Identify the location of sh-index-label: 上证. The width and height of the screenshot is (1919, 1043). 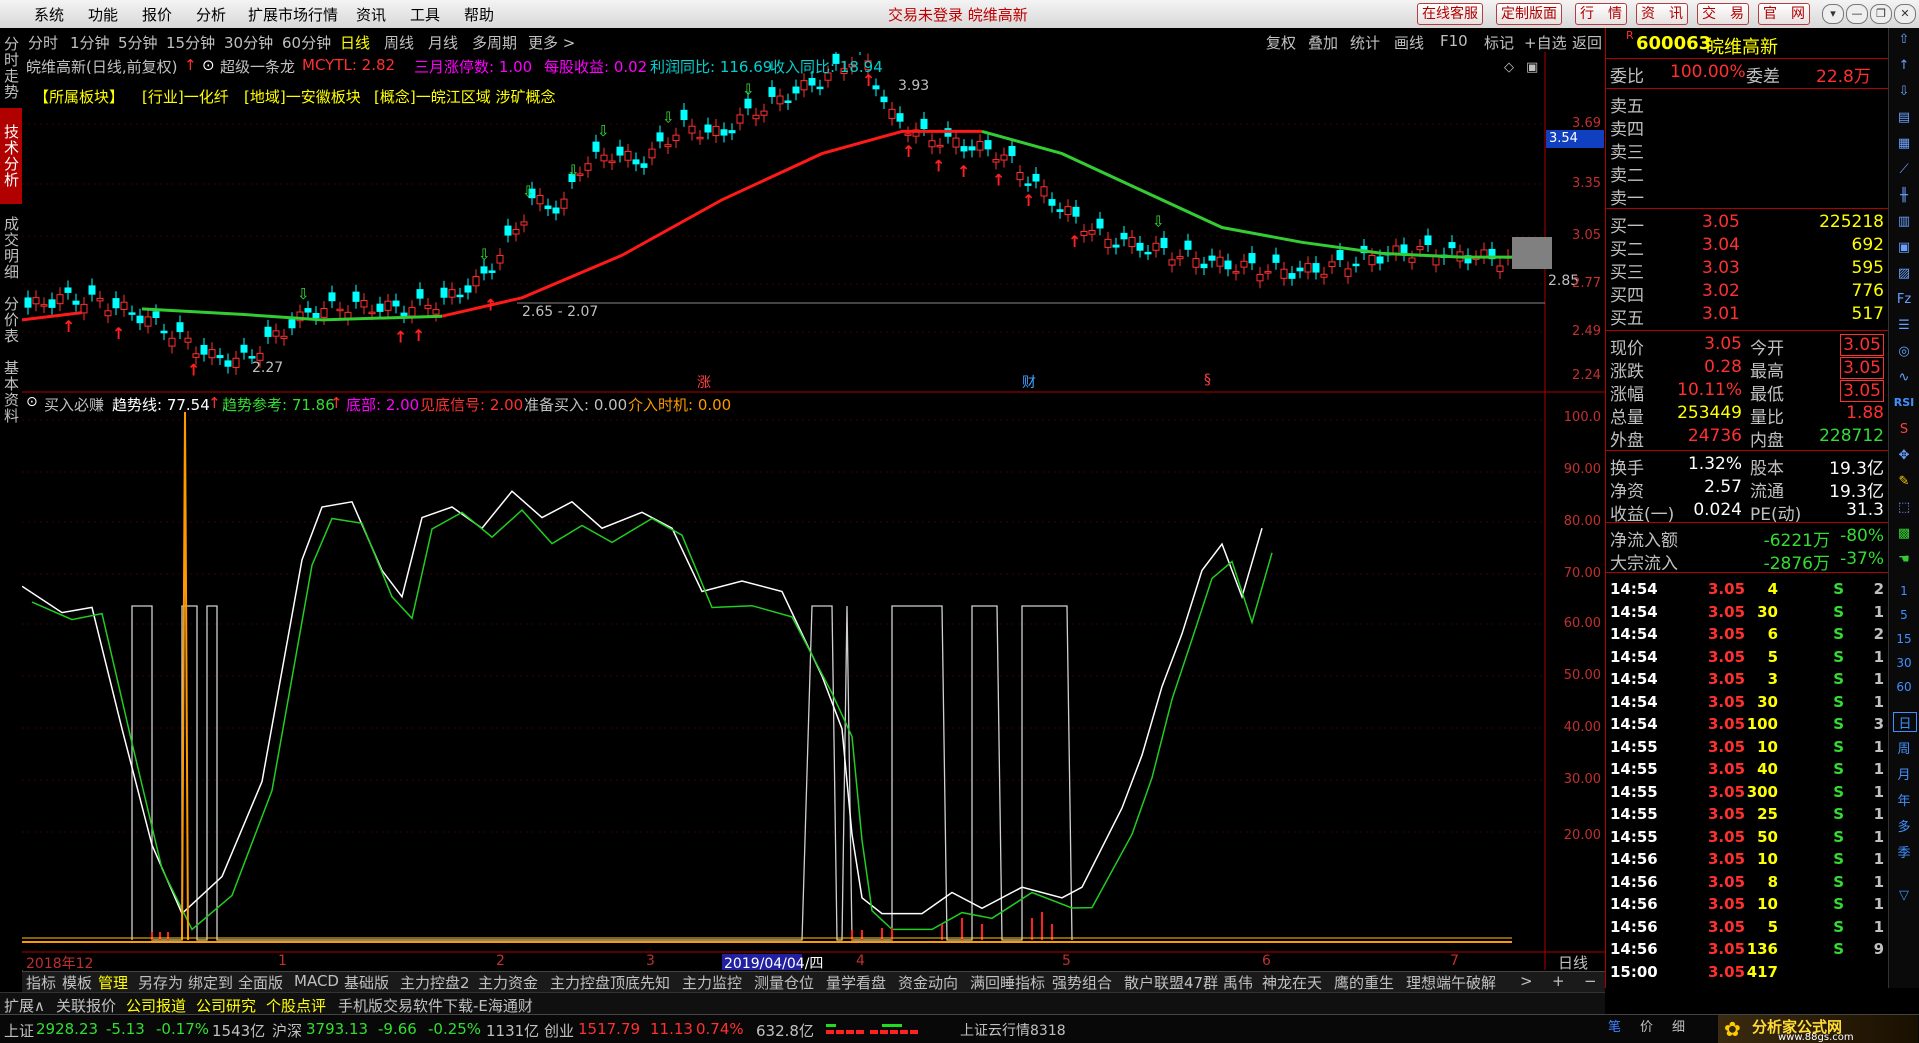
(19, 1030).